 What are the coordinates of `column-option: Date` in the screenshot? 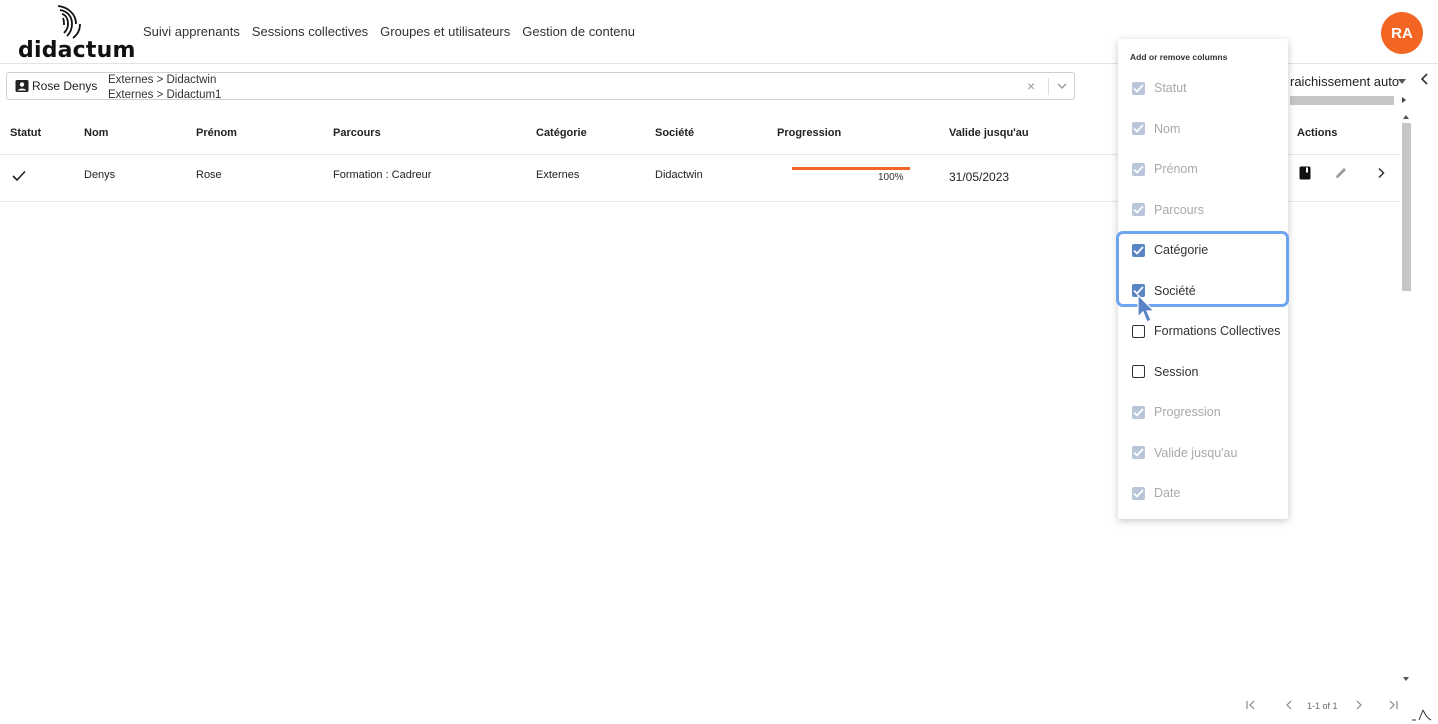 It's located at (1156, 493).